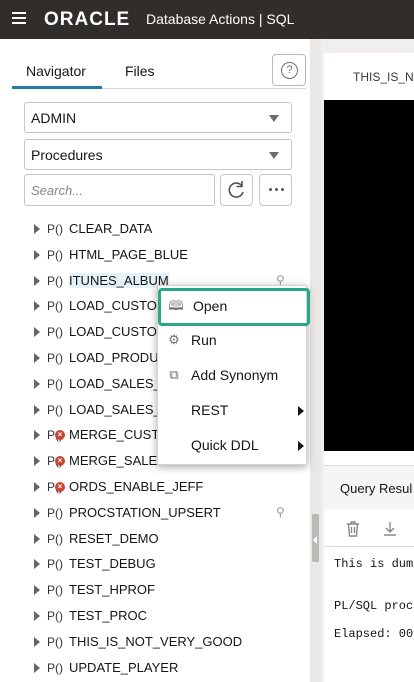  I want to click on tree-row: P() CLEAR_DATA, so click(150, 229).